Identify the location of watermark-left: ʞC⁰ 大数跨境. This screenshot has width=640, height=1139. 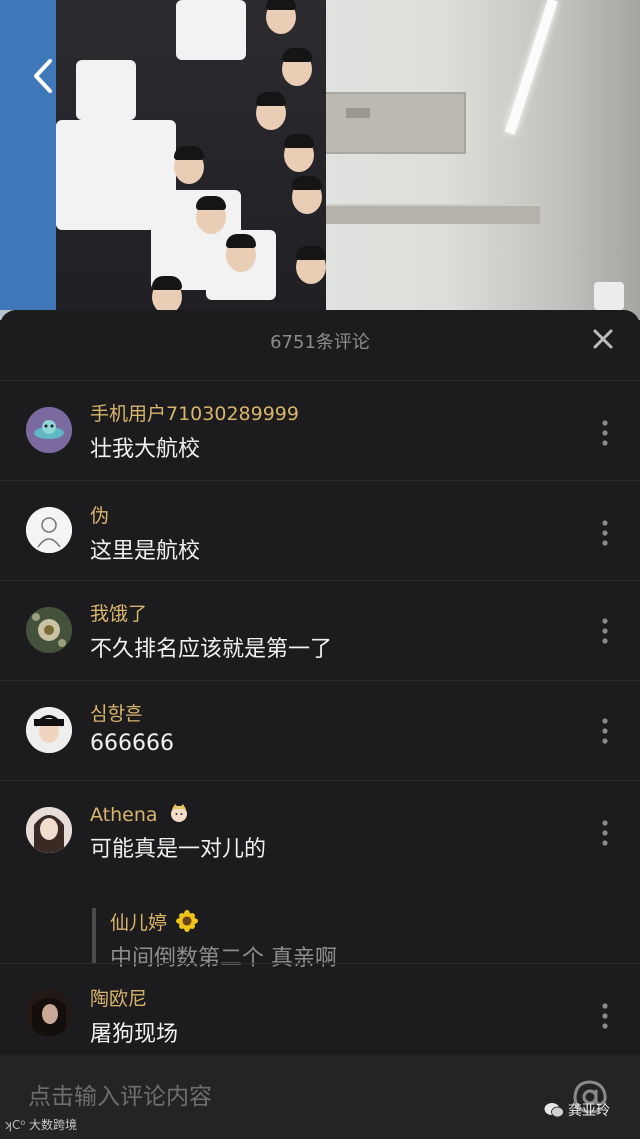
(40, 1124).